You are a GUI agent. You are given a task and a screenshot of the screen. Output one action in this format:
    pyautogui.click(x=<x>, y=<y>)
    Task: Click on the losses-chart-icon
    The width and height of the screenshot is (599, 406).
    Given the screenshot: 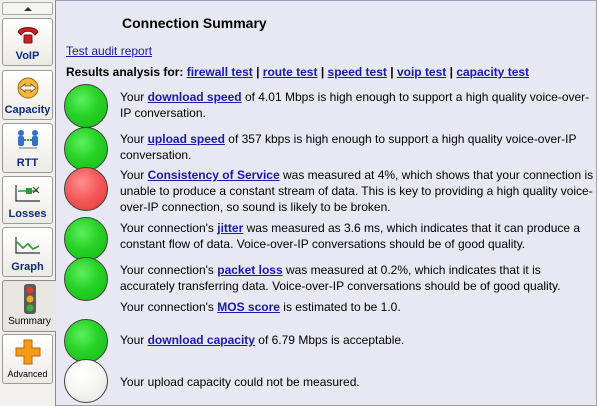 What is the action you would take?
    pyautogui.click(x=27, y=192)
    